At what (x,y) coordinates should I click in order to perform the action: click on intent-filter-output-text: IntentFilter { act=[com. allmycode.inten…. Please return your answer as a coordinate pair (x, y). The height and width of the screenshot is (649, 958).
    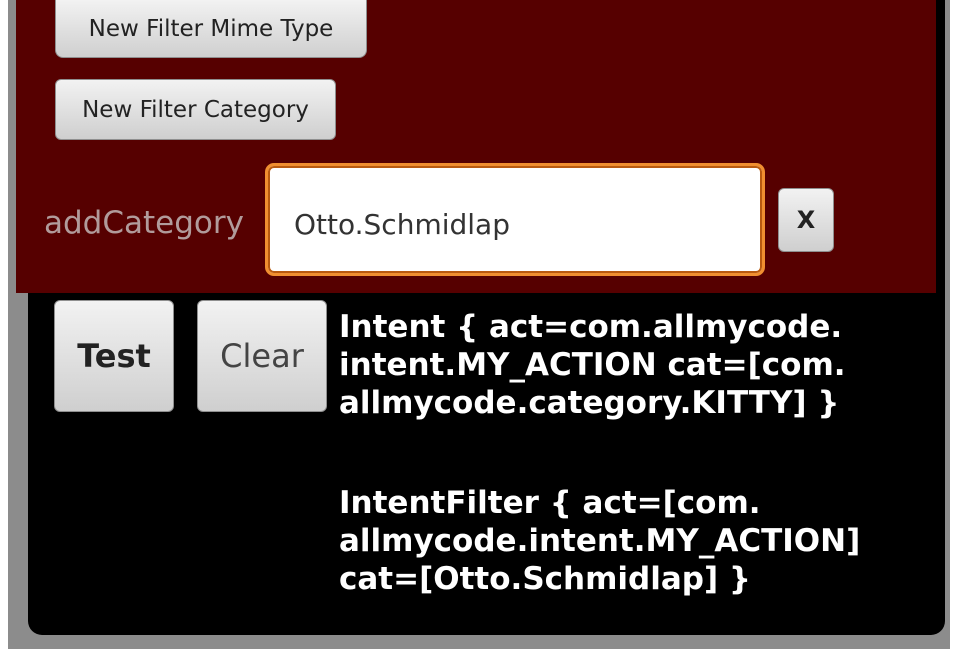
    Looking at the image, I should click on (600, 541).